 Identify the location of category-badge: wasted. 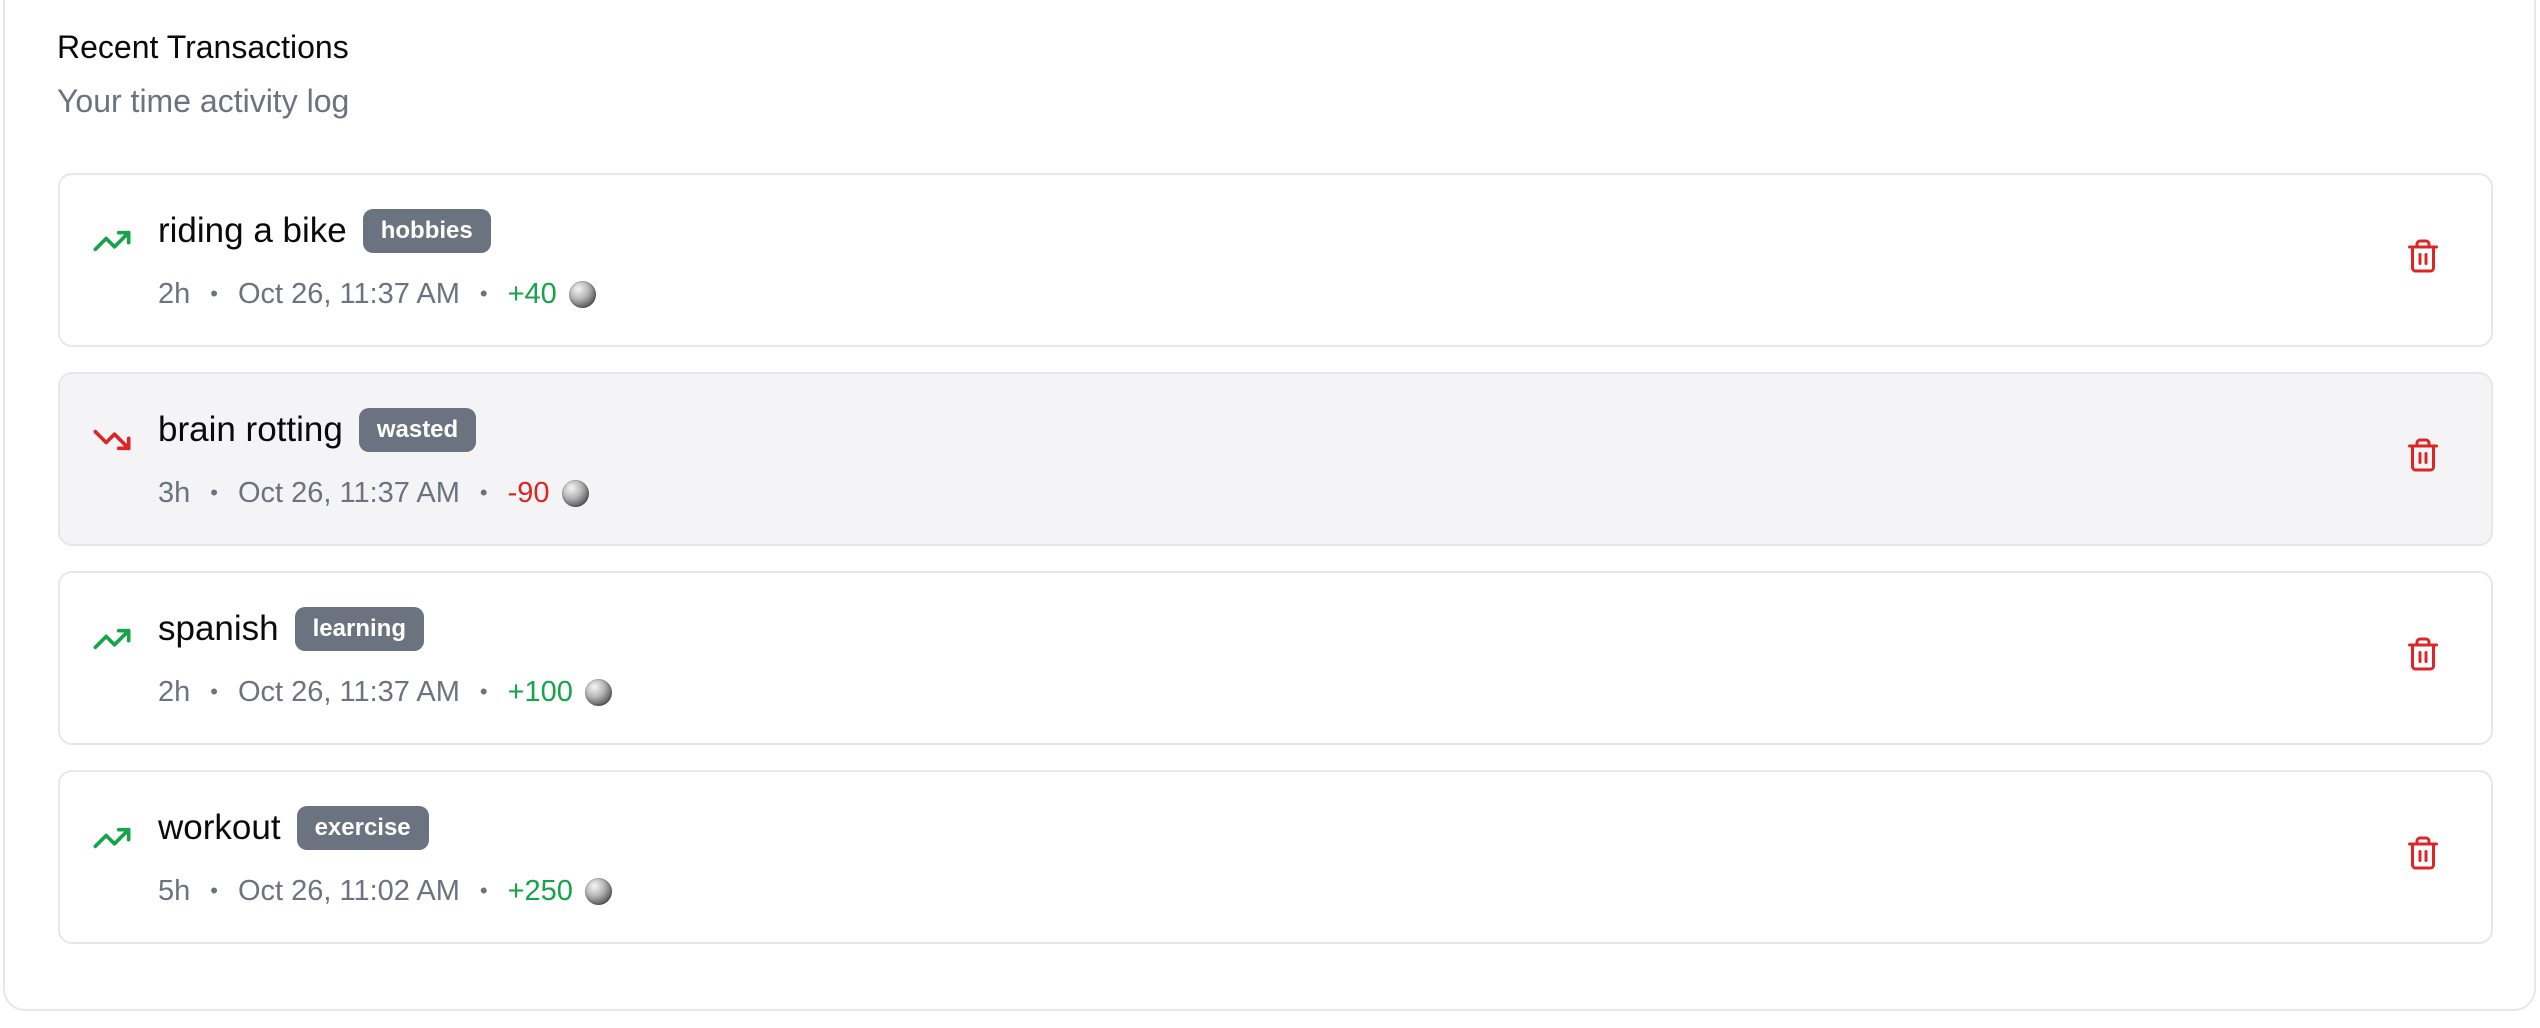
(417, 430).